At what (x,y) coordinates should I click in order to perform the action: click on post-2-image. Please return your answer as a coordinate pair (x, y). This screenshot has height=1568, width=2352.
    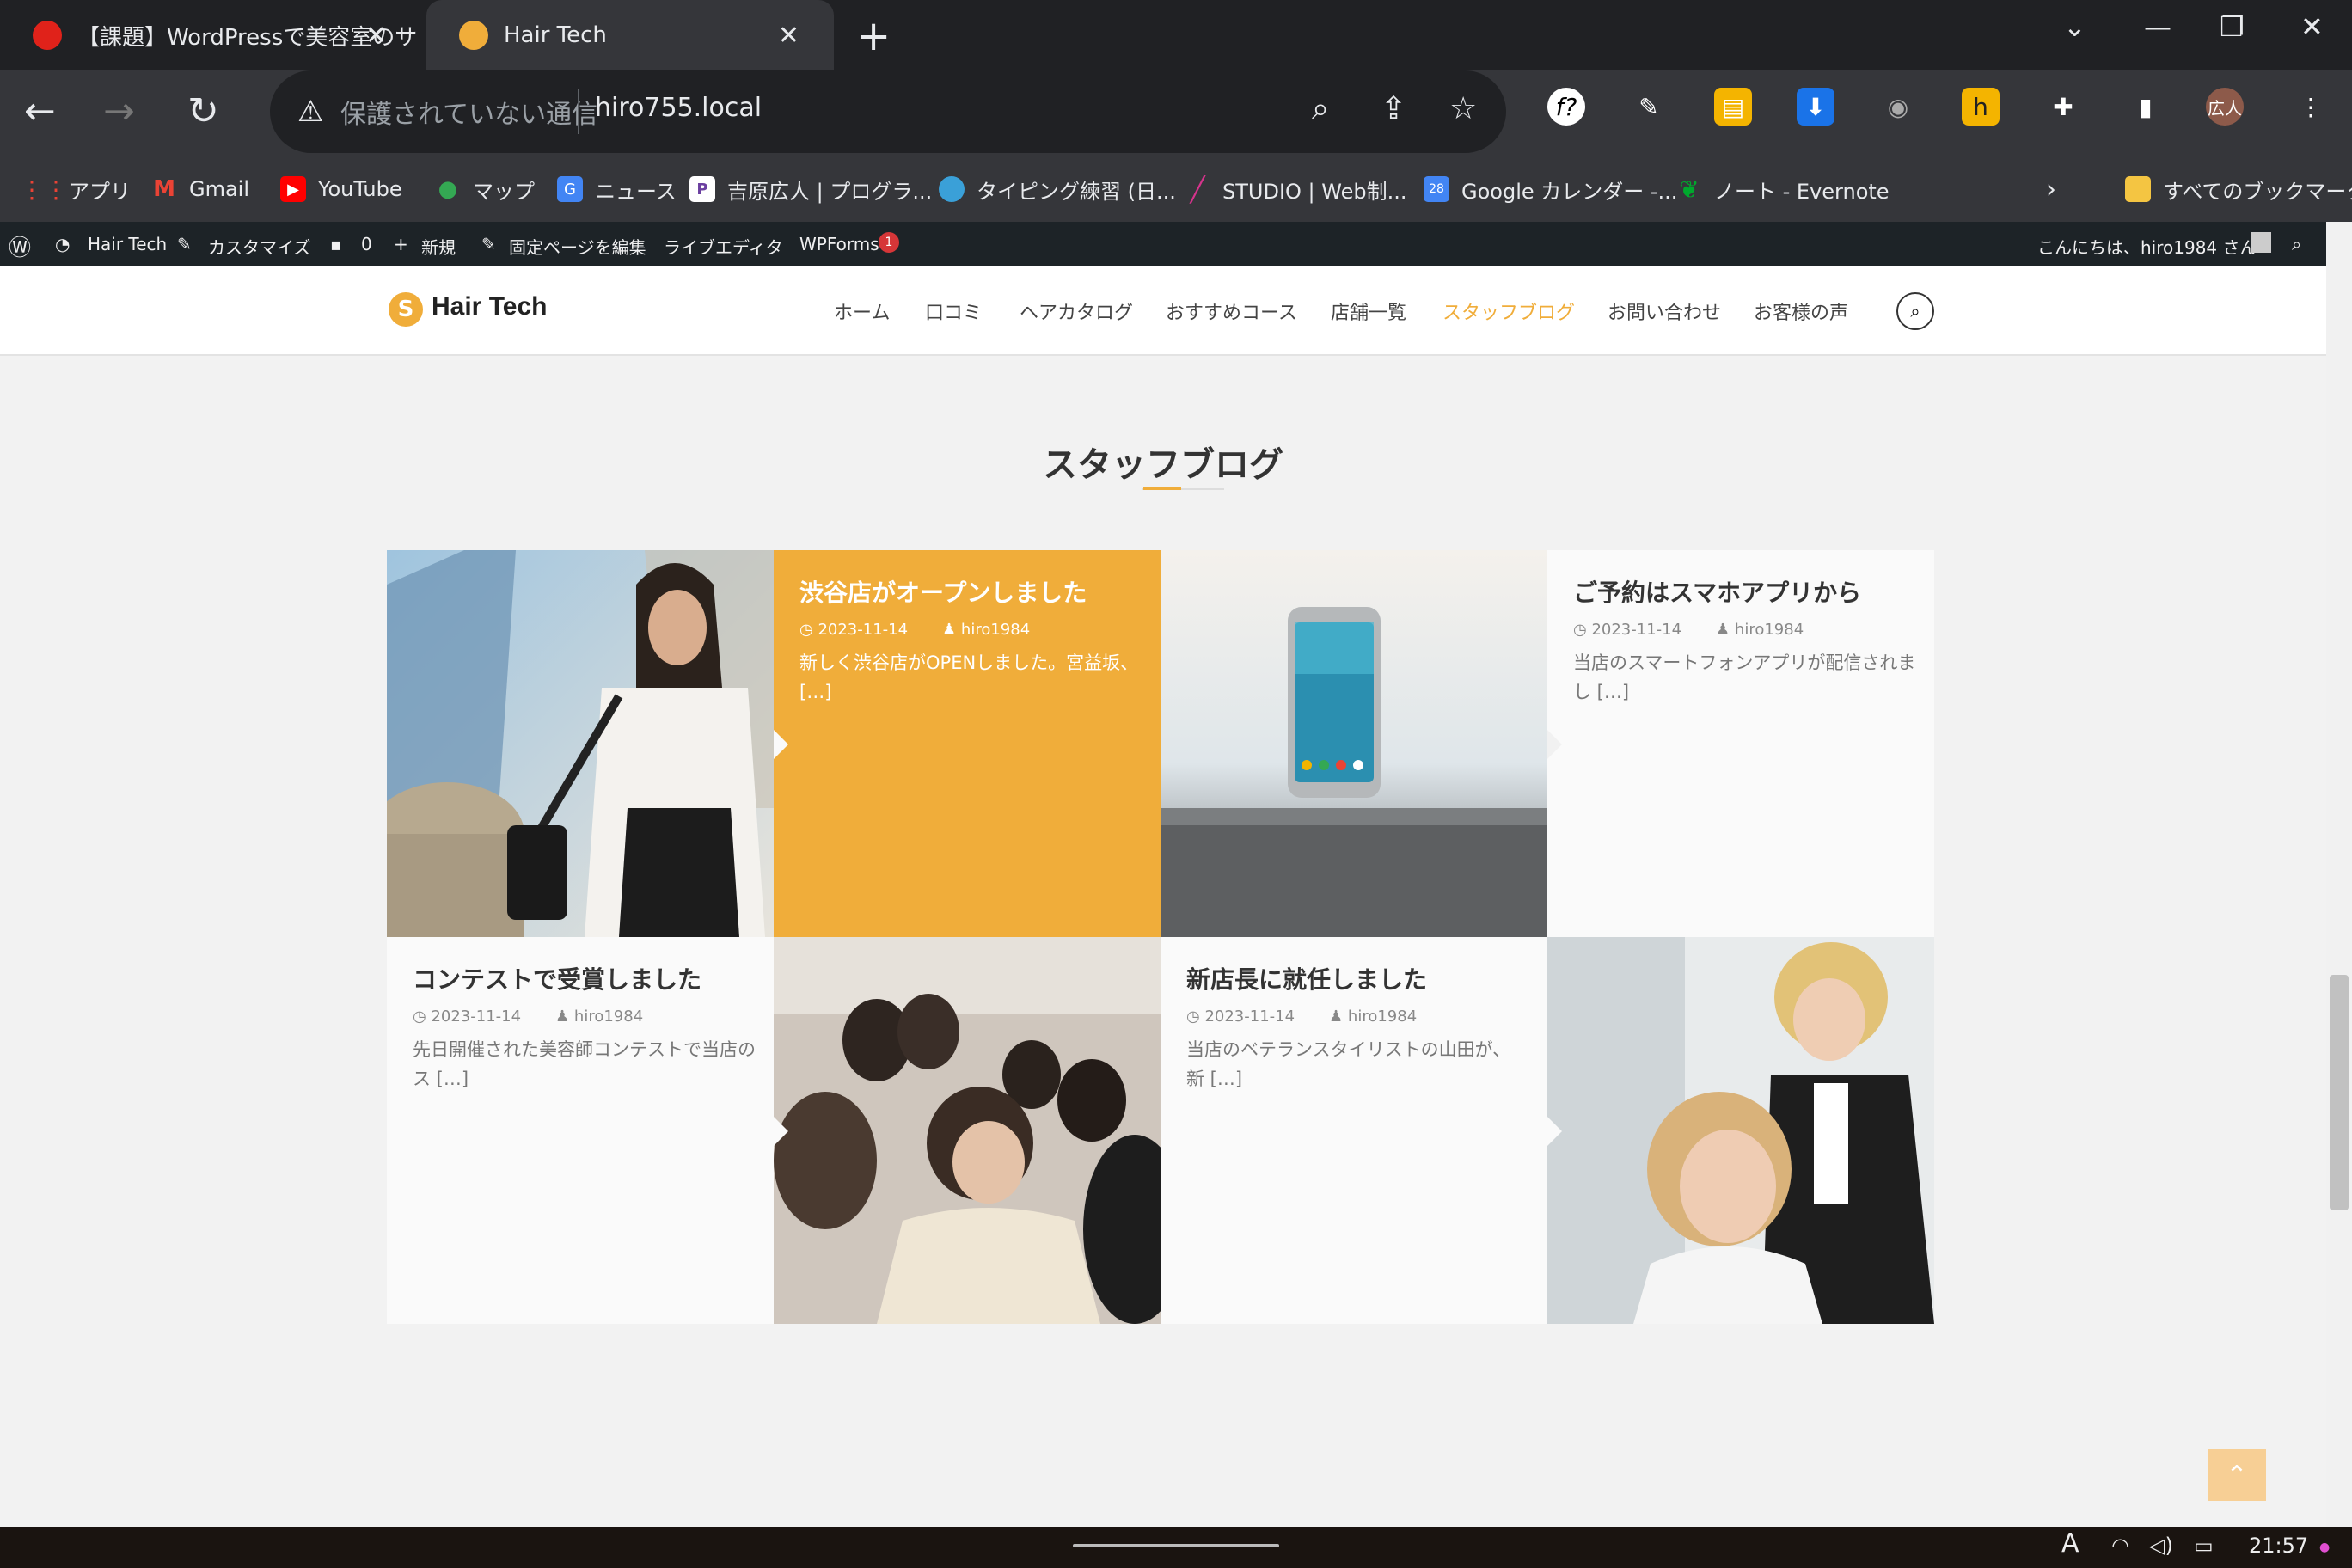
    Looking at the image, I should click on (1354, 743).